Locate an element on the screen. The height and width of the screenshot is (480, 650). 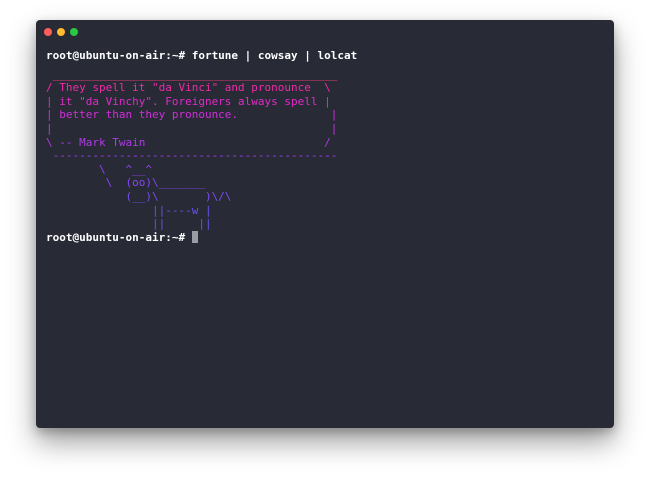
cowsay-output-line: (__)\ )\/\ is located at coordinates (139, 196).